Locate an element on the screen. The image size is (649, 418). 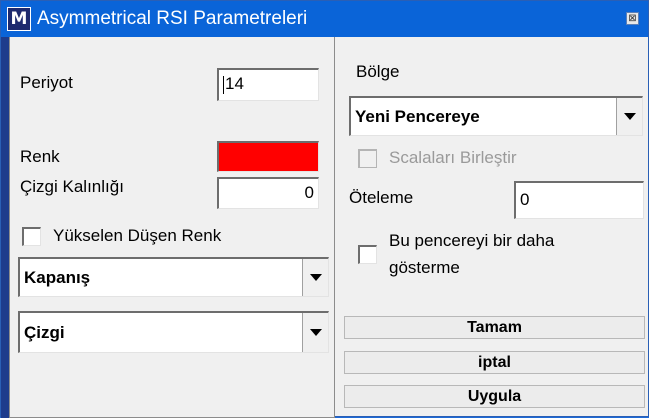
style-dropdown-button is located at coordinates (315, 332).